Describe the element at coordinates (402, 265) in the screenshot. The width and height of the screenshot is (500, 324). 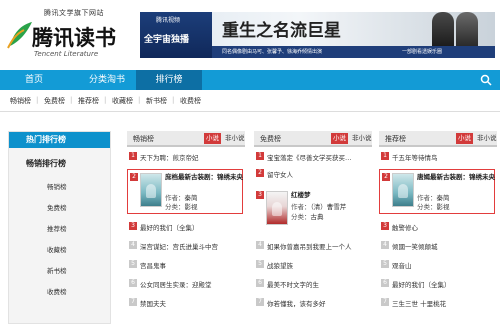
I see `book-title-link: 观音山` at that location.